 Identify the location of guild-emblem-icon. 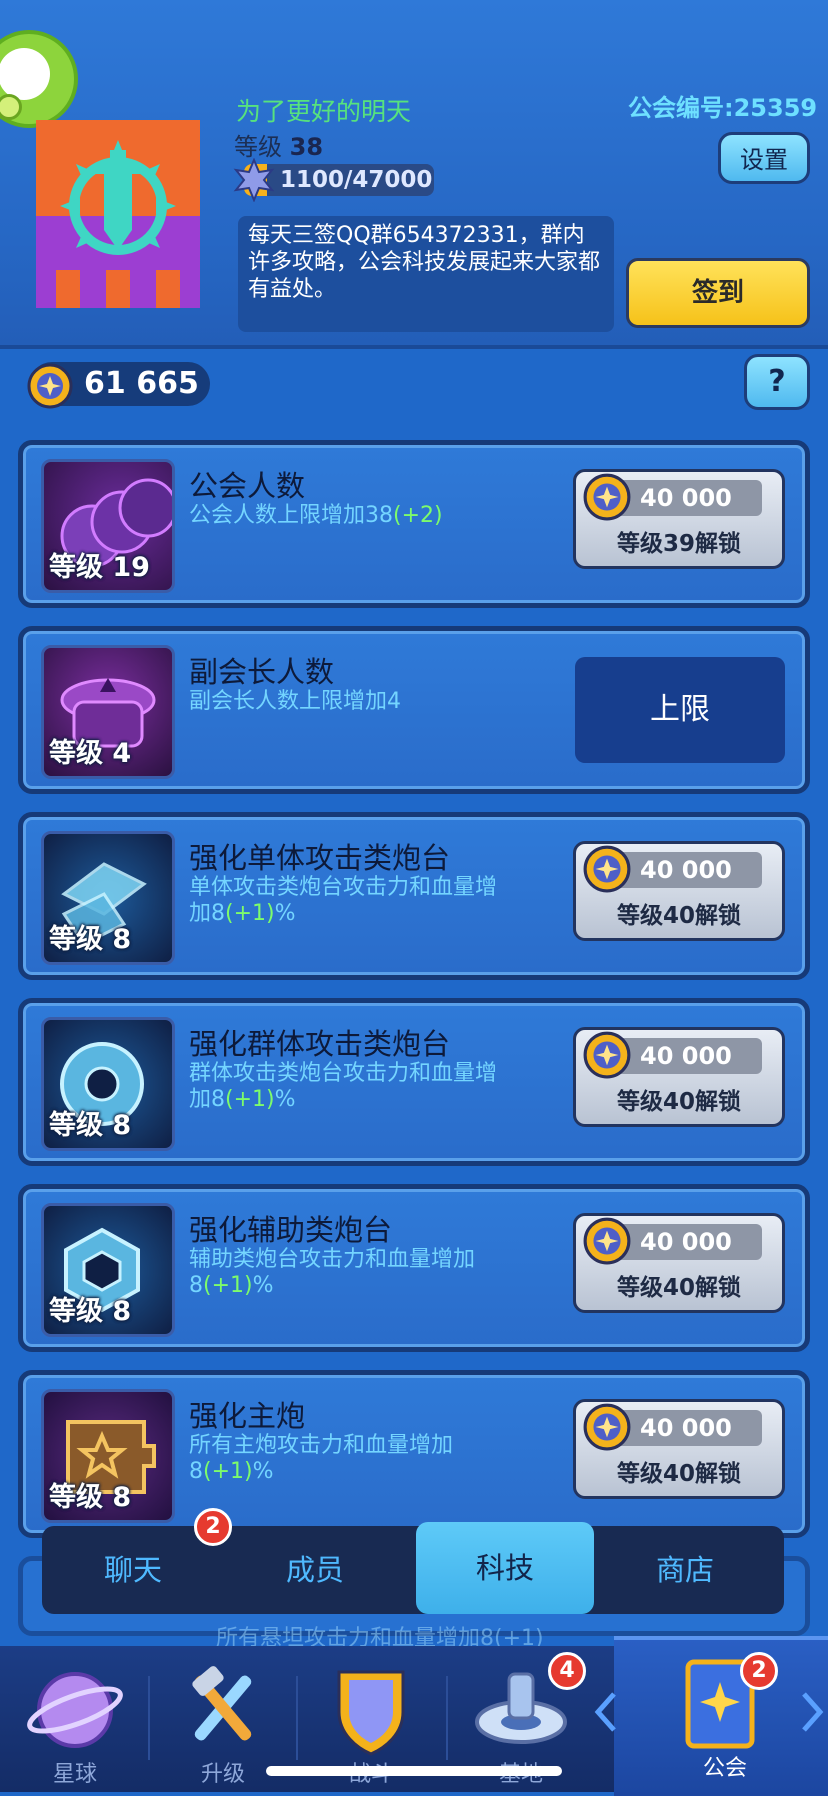
(118, 214).